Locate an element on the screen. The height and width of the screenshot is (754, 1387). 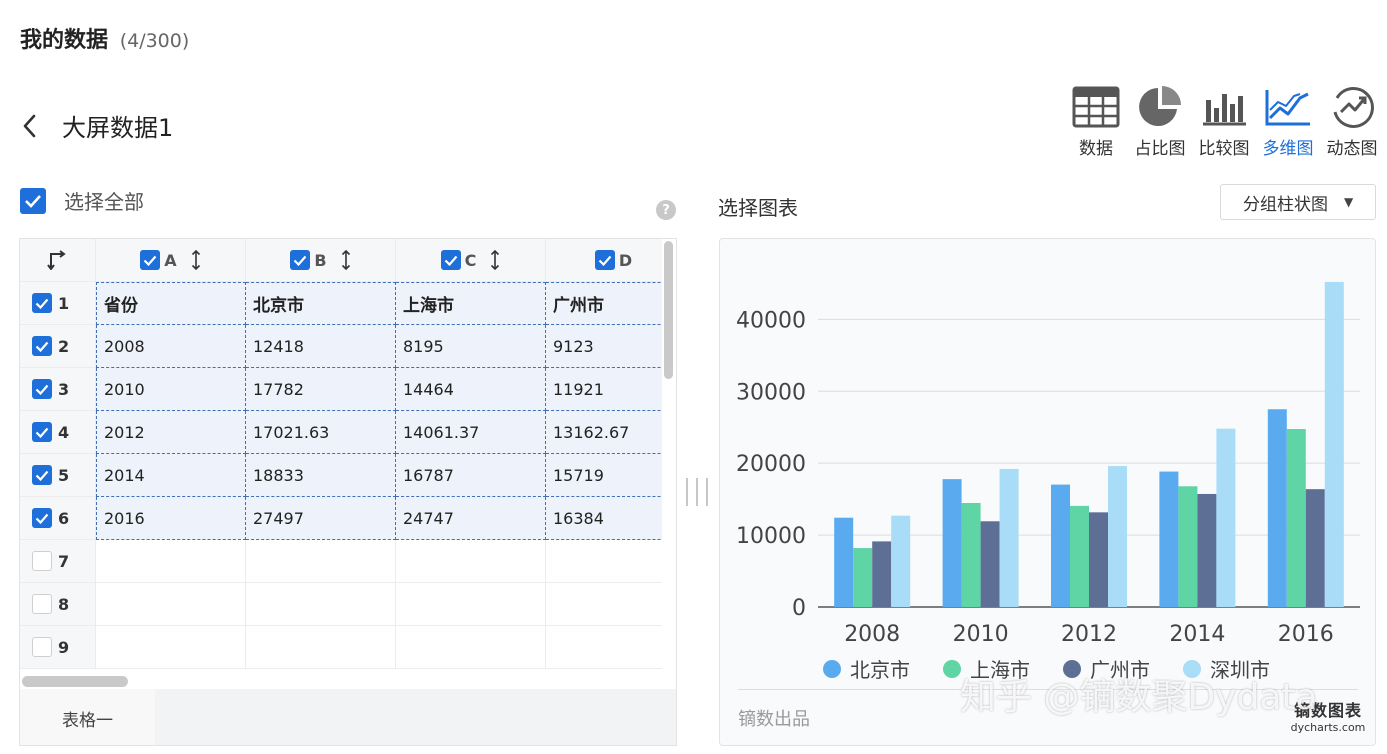
column-header-d: D is located at coordinates (604, 260).